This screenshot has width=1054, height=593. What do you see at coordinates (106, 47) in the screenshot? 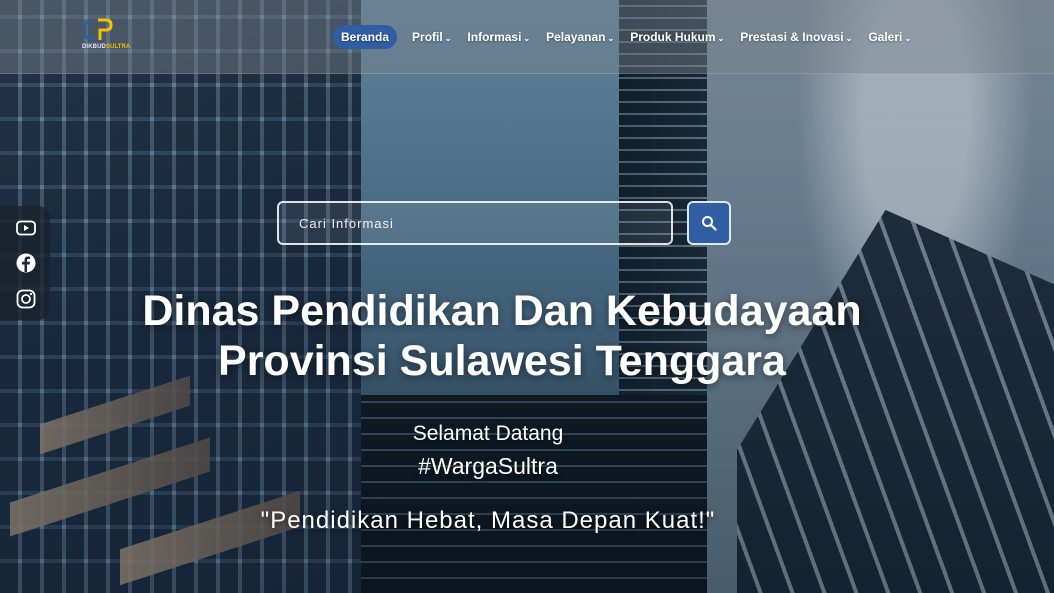
I see `logo-text: DIKBUDSULTRA` at bounding box center [106, 47].